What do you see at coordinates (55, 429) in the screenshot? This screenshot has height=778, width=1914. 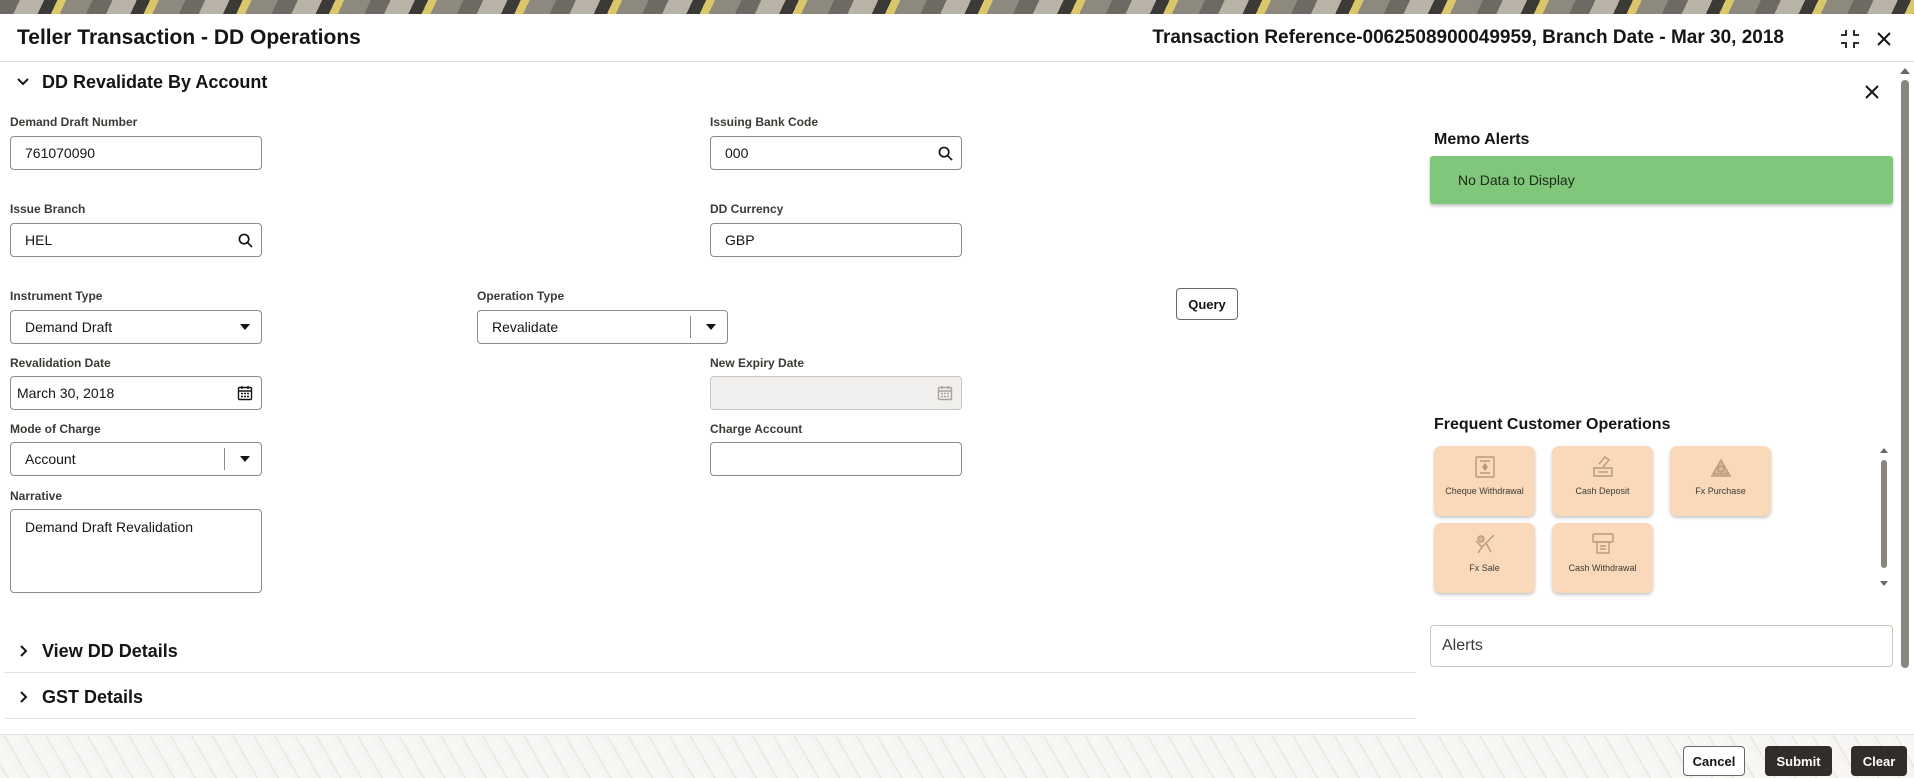 I see `mode-of-charge-label: Mode of Charge` at bounding box center [55, 429].